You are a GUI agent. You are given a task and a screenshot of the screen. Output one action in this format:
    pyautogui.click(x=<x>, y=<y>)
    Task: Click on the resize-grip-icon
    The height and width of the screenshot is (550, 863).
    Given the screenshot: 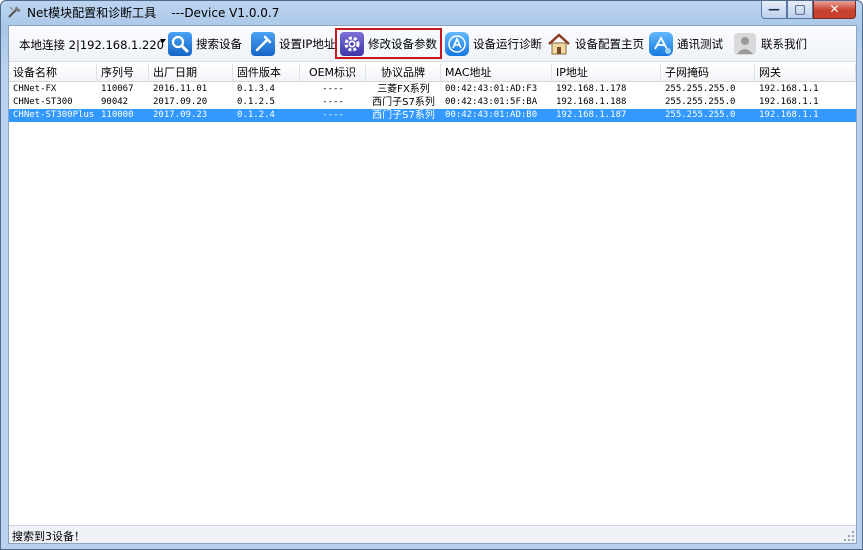 What is the action you would take?
    pyautogui.click(x=849, y=536)
    